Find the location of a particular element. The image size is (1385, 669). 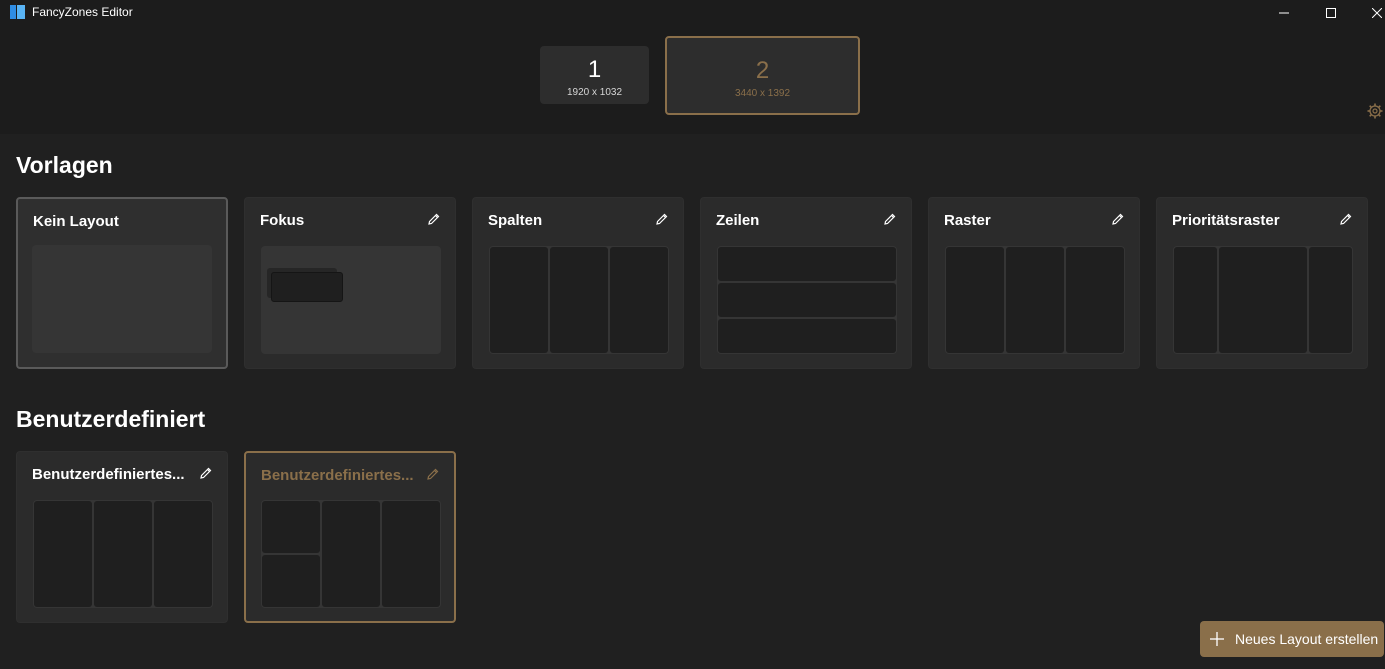

monitor-number: 2 is located at coordinates (762, 70).